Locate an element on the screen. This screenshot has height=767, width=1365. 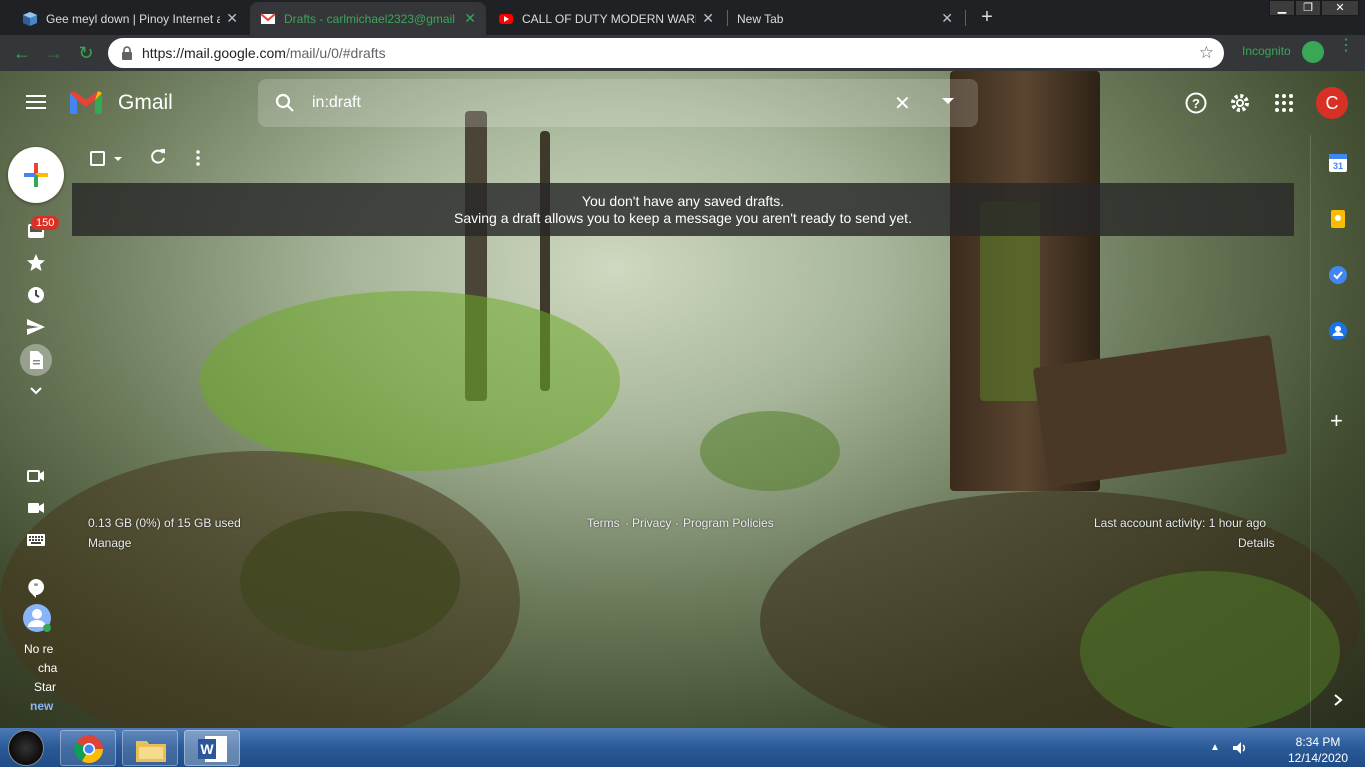
manage-storage-link: Manage is located at coordinates (109, 543).